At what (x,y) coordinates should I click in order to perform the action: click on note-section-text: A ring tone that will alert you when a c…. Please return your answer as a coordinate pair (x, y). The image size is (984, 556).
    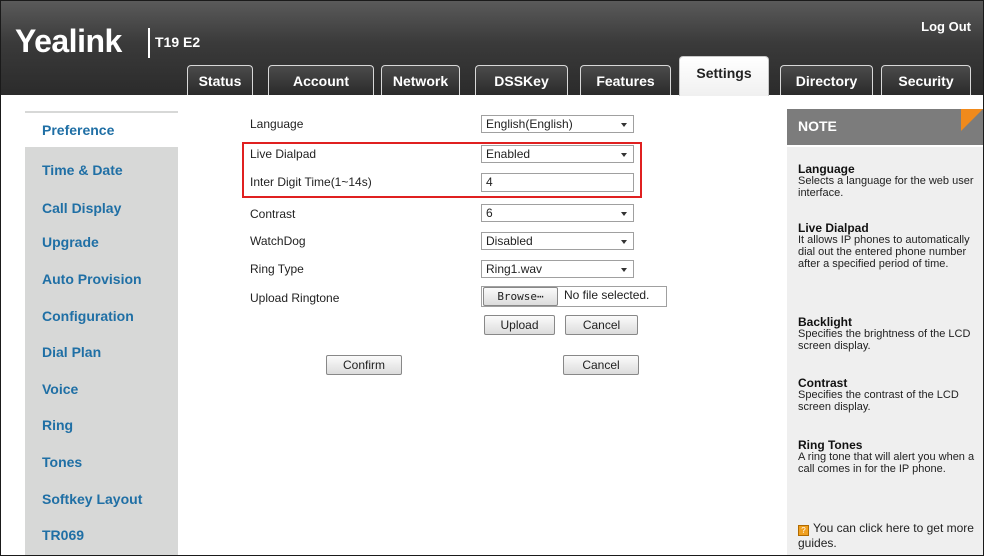
    Looking at the image, I should click on (886, 463).